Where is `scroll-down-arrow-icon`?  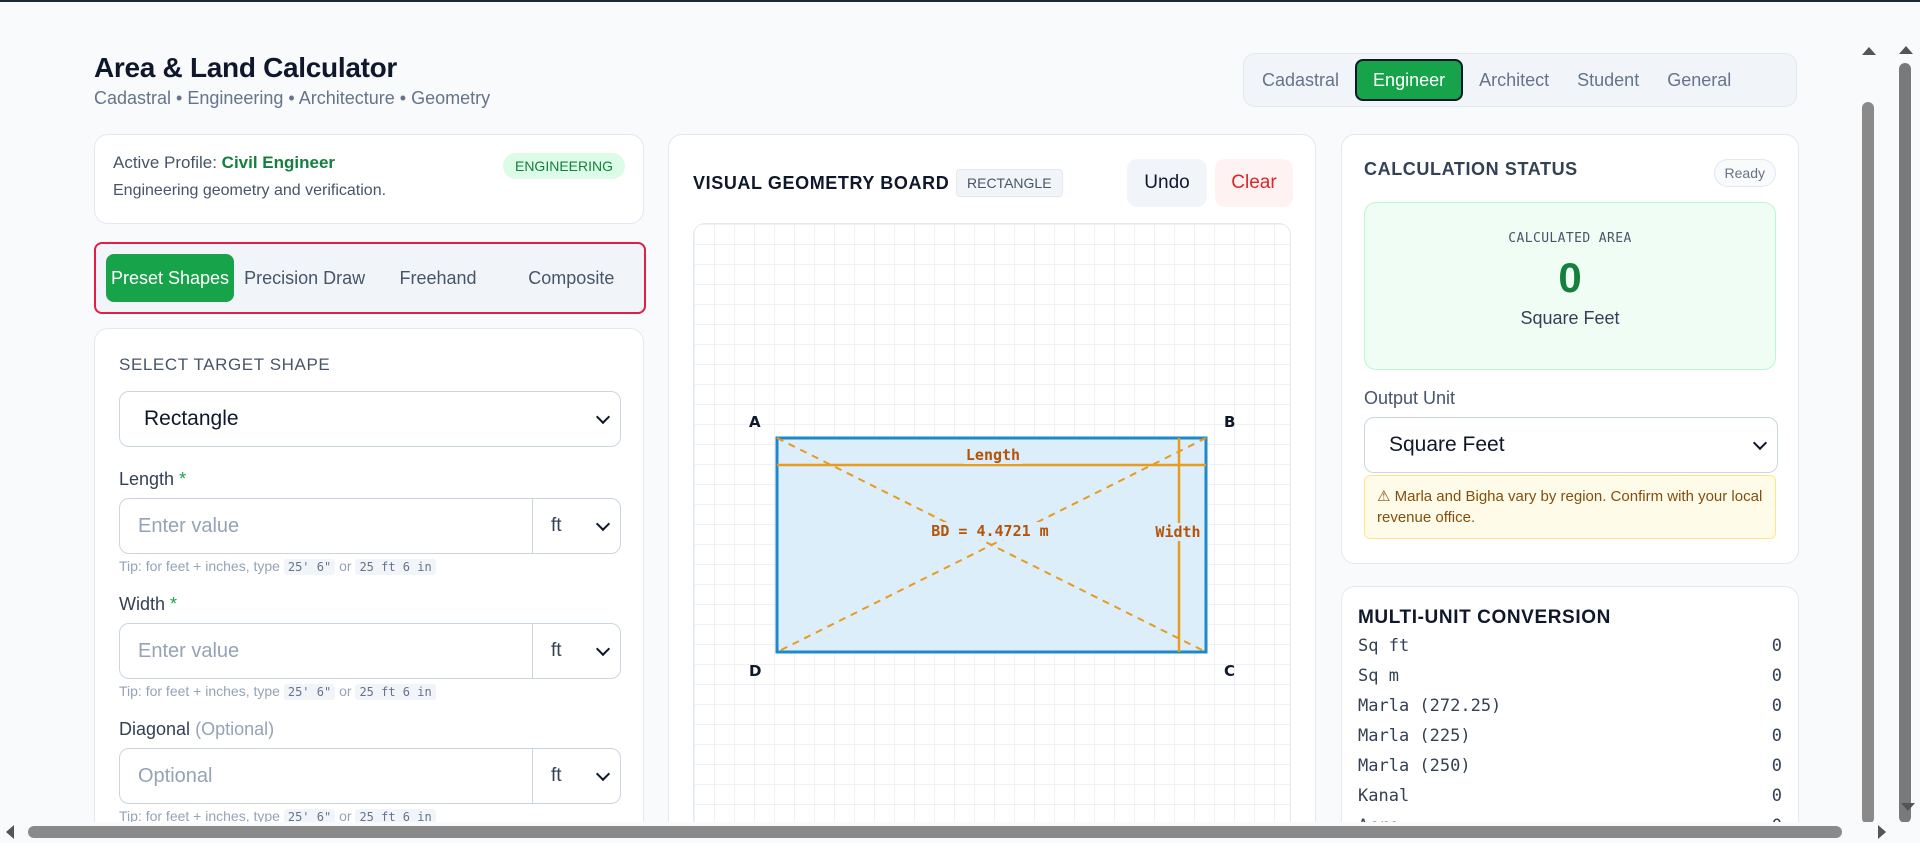 scroll-down-arrow-icon is located at coordinates (1908, 807).